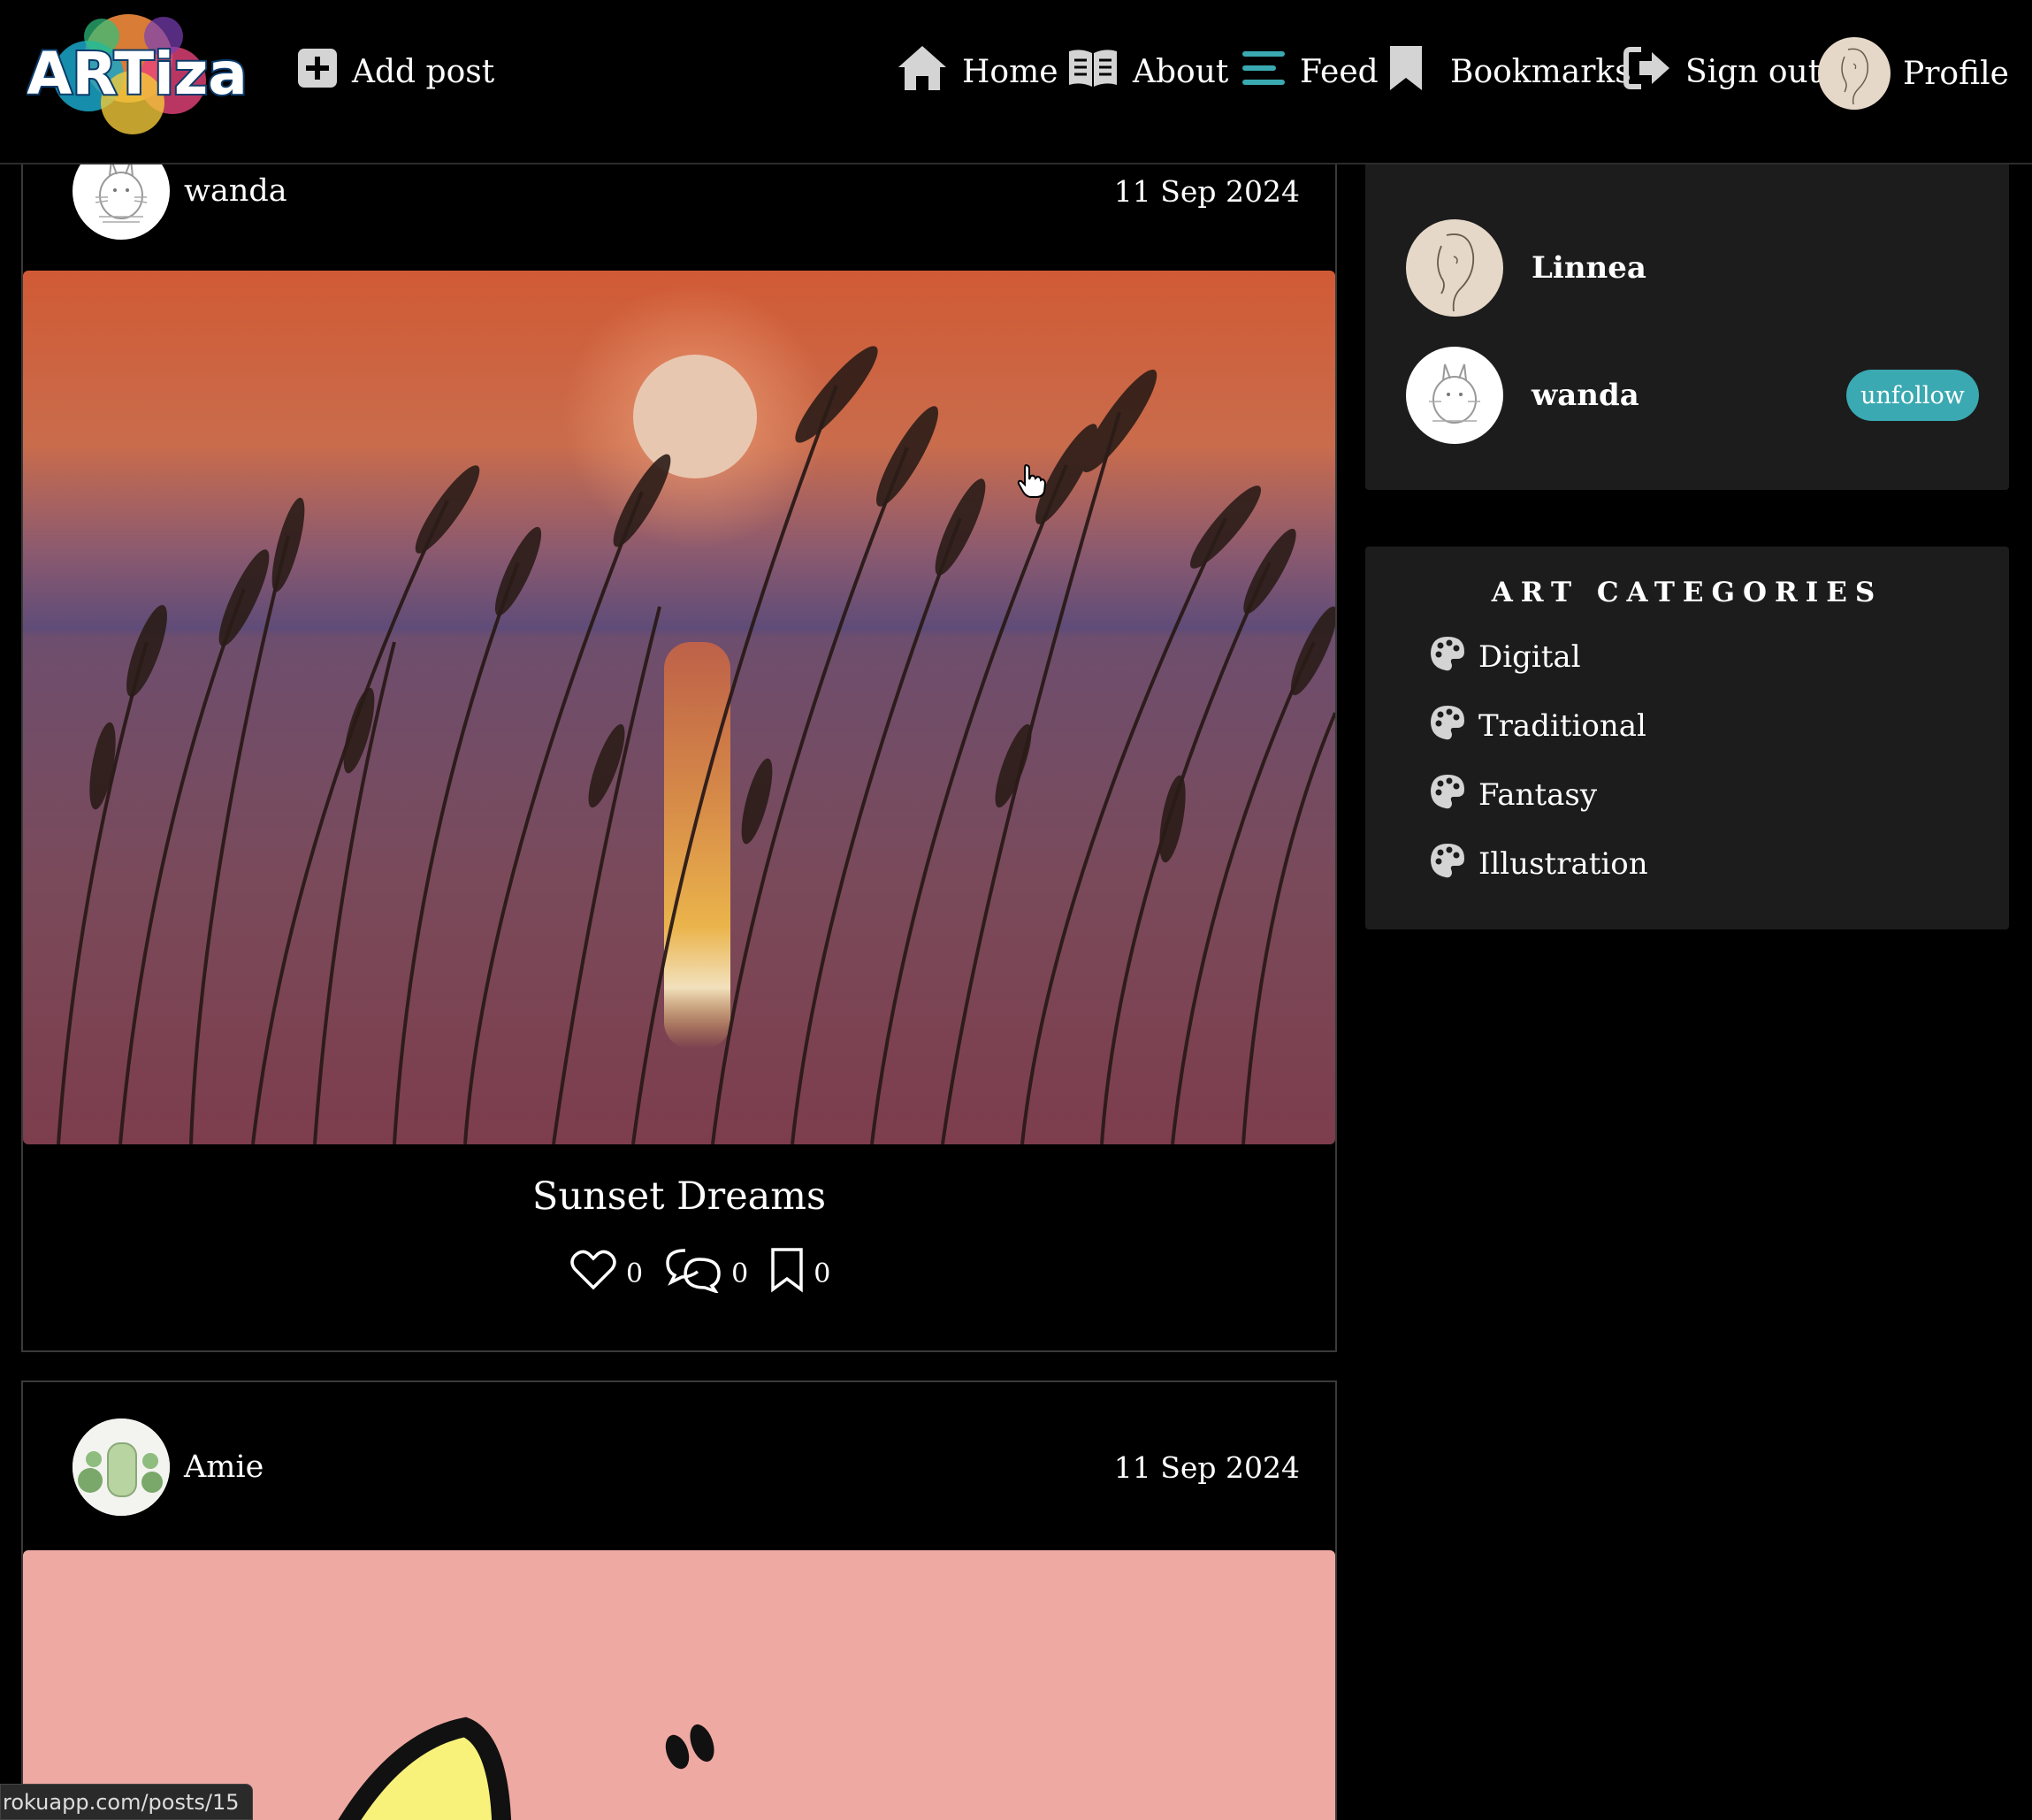 The image size is (2032, 1820). Describe the element at coordinates (1181, 71) in the screenshot. I see `nav-about-label: About` at that location.